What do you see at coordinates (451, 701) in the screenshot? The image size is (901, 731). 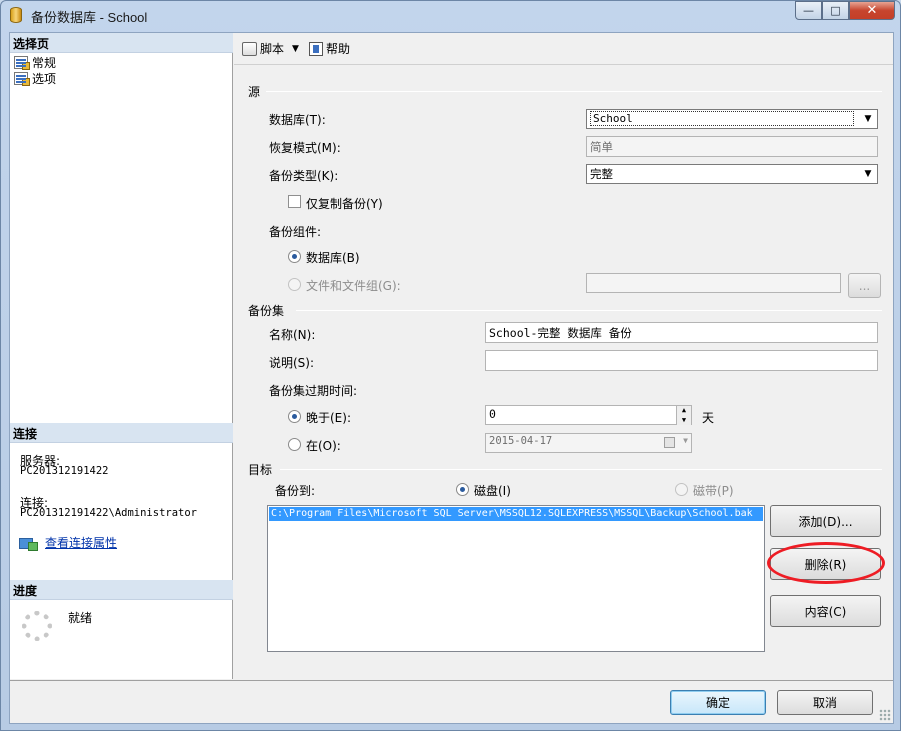 I see `dialog-footer: 确定 取消` at bounding box center [451, 701].